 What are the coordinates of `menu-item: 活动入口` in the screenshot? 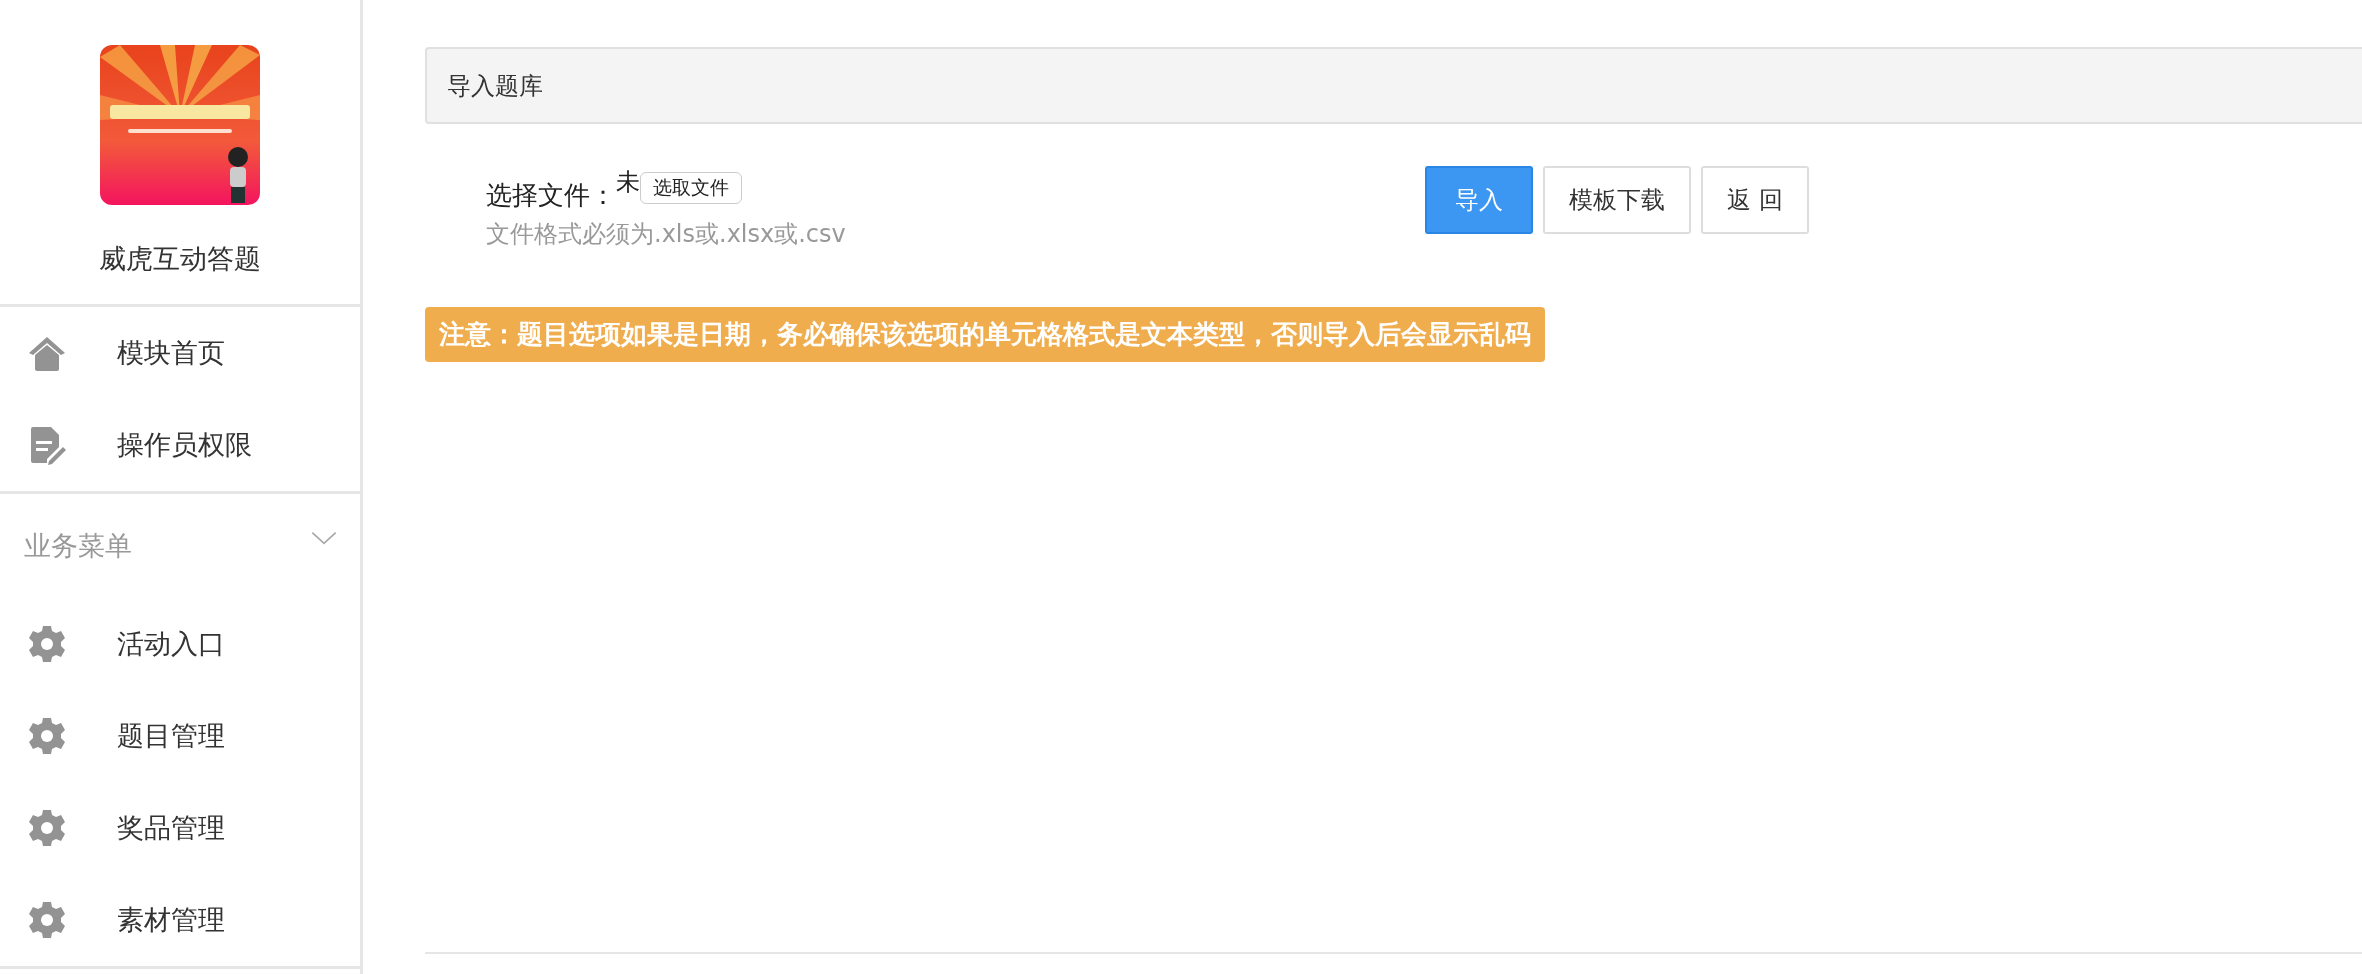 It's located at (180, 644).